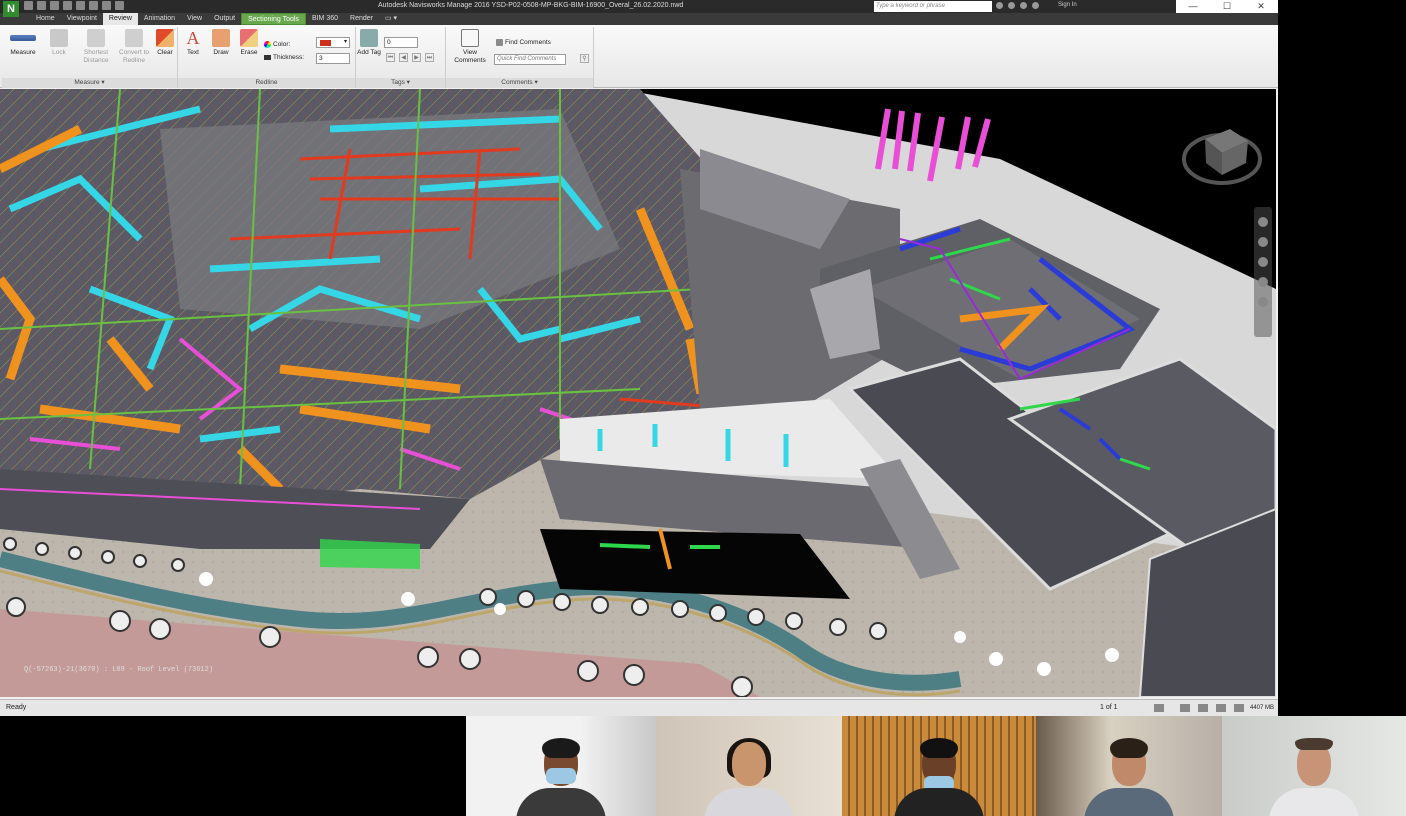 This screenshot has height=816, width=1406. Describe the element at coordinates (1263, 282) in the screenshot. I see `orbit-icon` at that location.